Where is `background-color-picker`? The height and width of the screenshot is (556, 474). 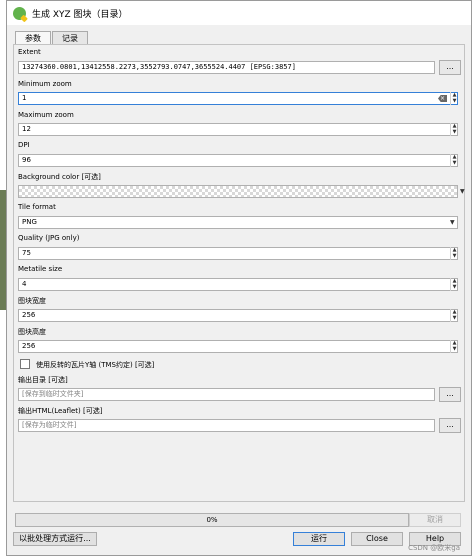
background-color-picker is located at coordinates (238, 191).